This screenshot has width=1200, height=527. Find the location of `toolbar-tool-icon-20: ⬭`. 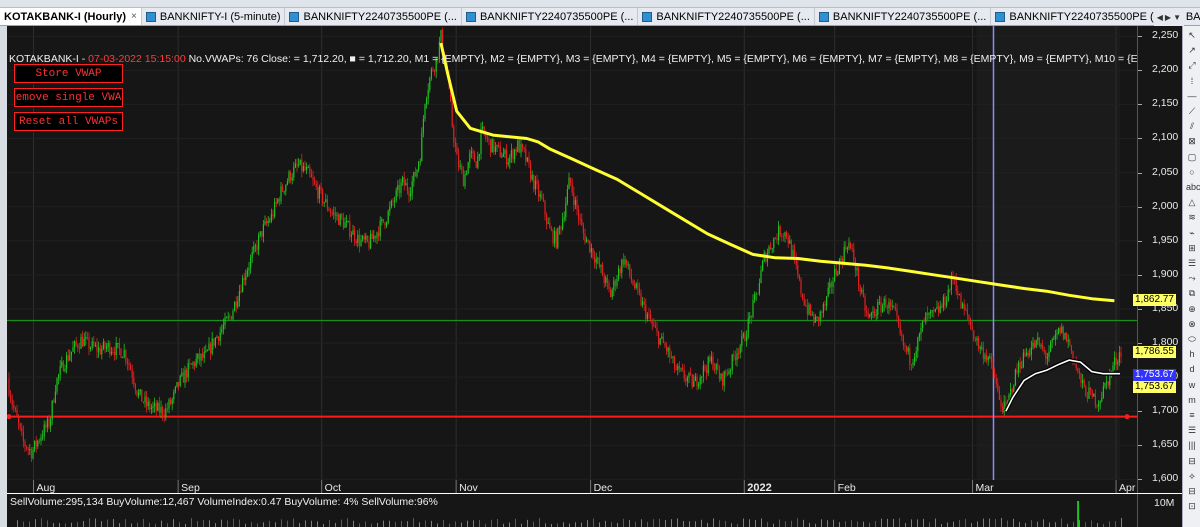

toolbar-tool-icon-20: ⬭ is located at coordinates (1192, 339).